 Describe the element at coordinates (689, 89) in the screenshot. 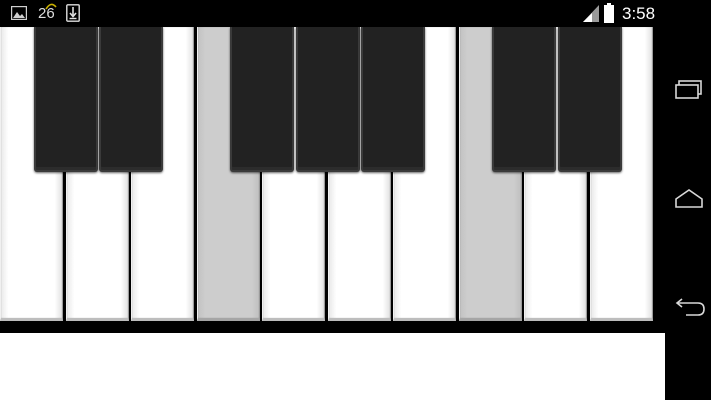

I see `recent-apps-icon` at that location.